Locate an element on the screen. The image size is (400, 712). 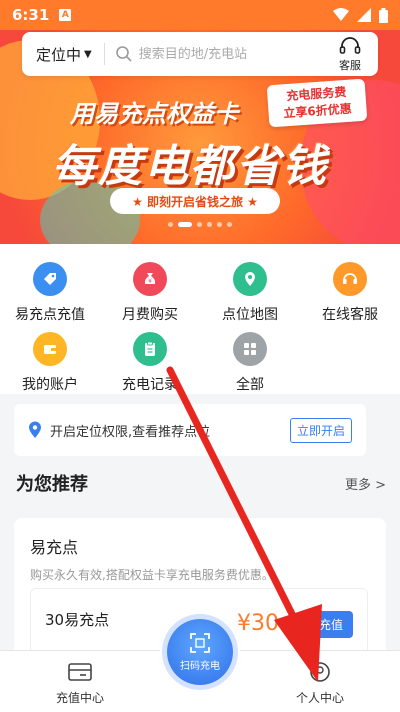
card-description: 购买永久有效,搭配权益卡享充电服务费优惠。 is located at coordinates (152, 575).